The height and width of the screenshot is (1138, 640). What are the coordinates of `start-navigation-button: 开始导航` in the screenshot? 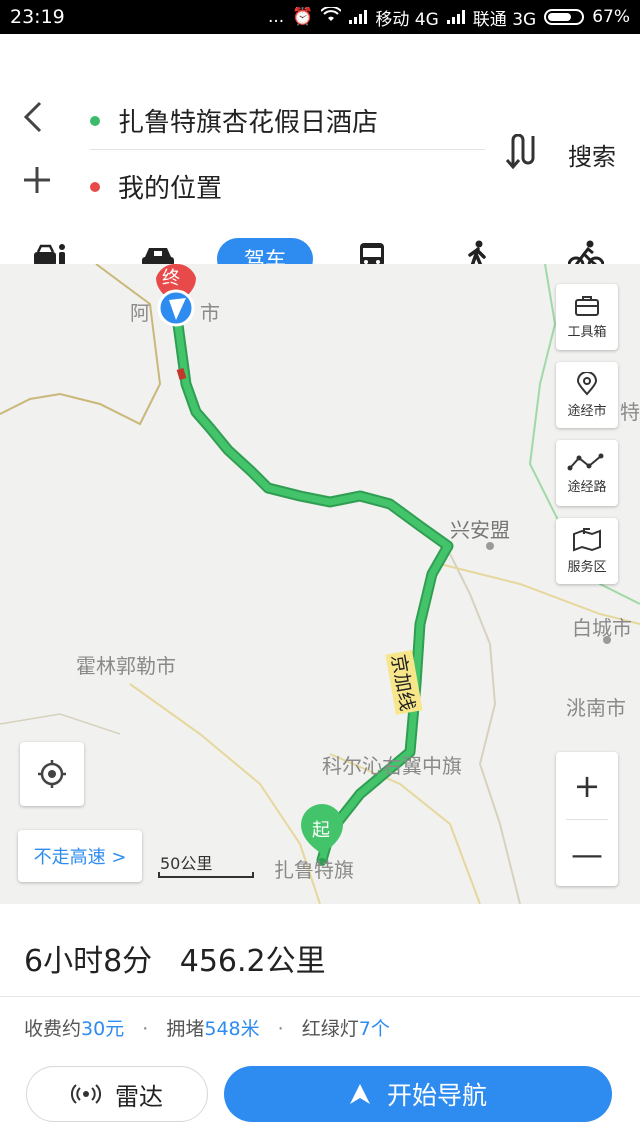 It's located at (418, 1094).